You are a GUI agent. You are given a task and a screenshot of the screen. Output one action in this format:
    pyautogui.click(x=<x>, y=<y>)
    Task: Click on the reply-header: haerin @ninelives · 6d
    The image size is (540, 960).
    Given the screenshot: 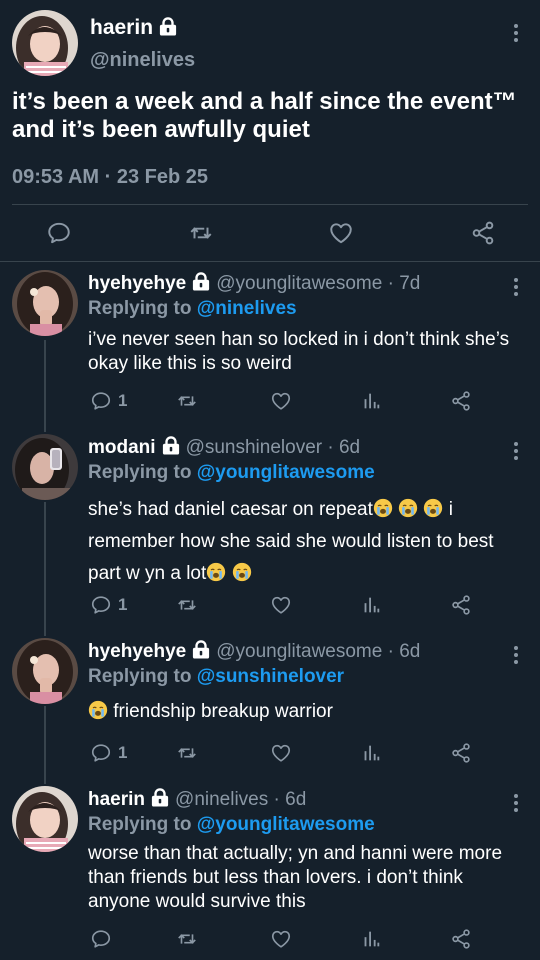 What is the action you would take?
    pyautogui.click(x=197, y=799)
    